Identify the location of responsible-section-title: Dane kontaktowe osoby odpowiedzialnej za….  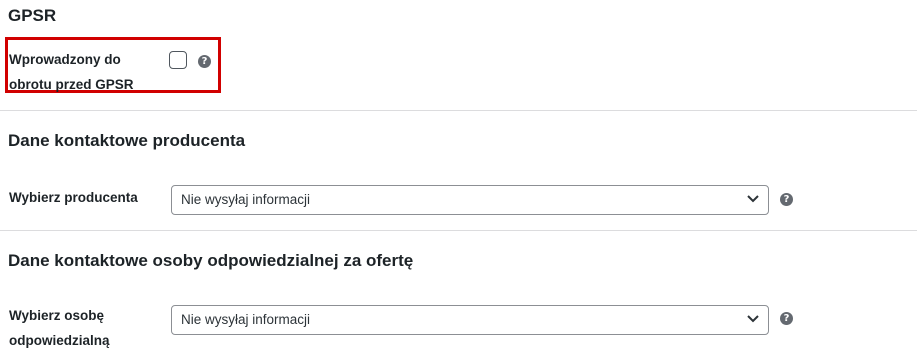
(211, 260).